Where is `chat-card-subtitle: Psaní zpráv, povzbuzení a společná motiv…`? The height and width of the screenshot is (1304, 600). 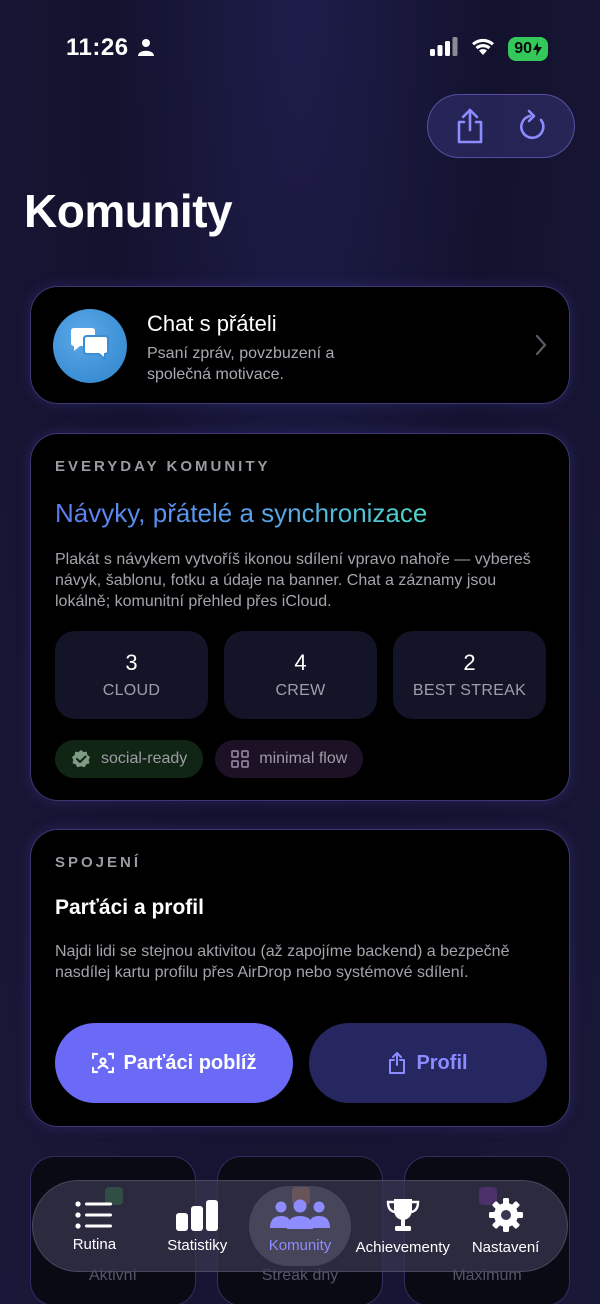
chat-card-subtitle: Psaní zpráv, povzbuzení a společná motiv… is located at coordinates (241, 364).